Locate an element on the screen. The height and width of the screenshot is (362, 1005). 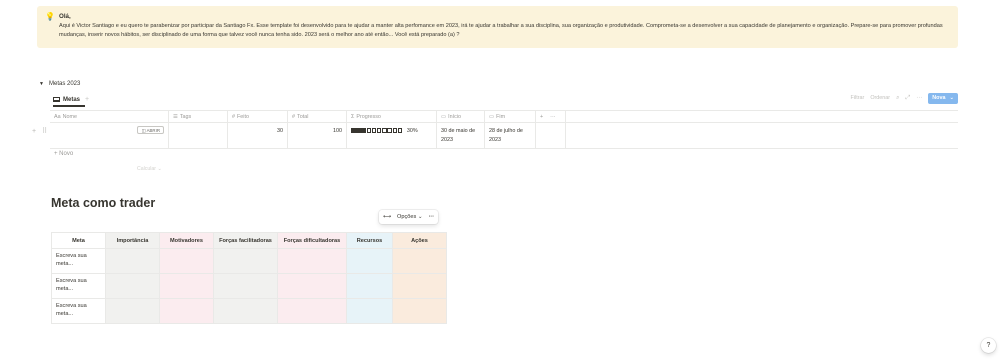
header-filler is located at coordinates (762, 116).